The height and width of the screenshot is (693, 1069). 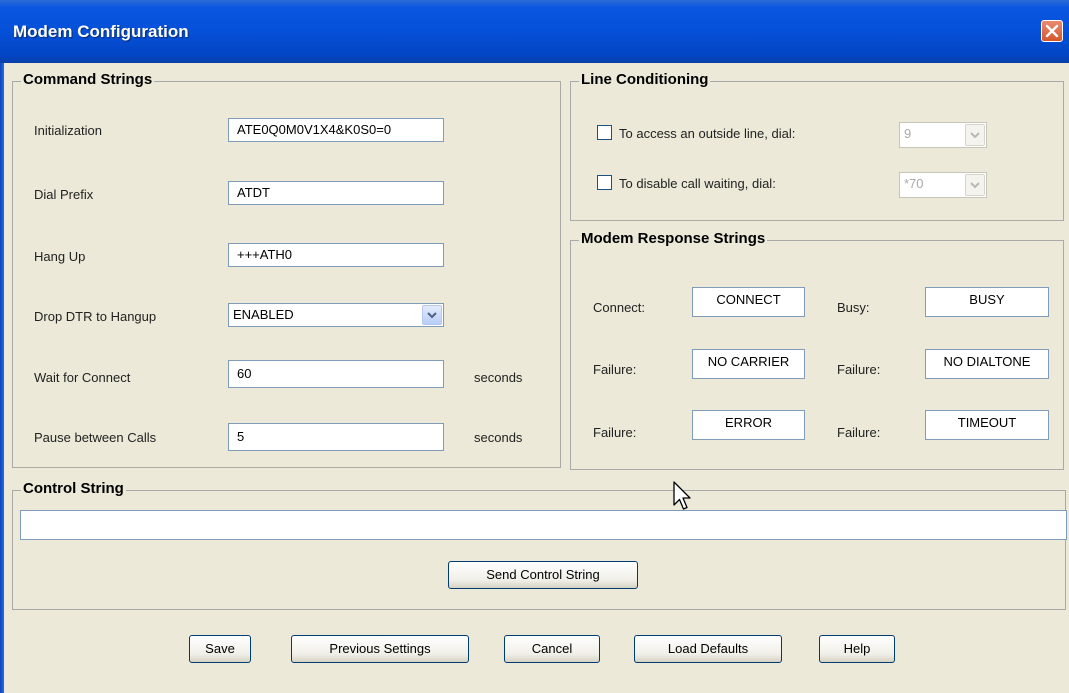 What do you see at coordinates (263, 314) in the screenshot?
I see `drop-dtr-value: ENABLED` at bounding box center [263, 314].